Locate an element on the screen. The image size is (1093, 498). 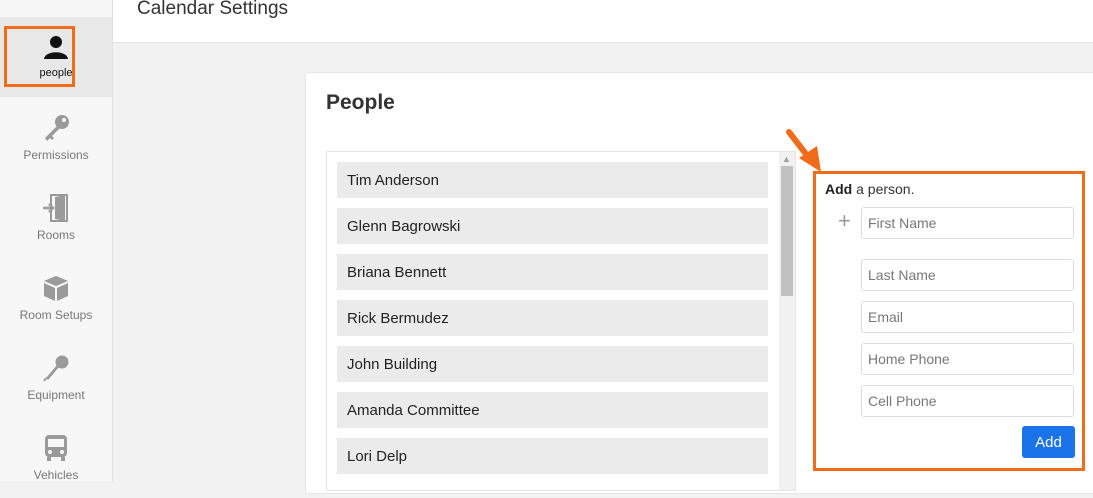
sidebar-item-label: Vehicles is located at coordinates (56, 475).